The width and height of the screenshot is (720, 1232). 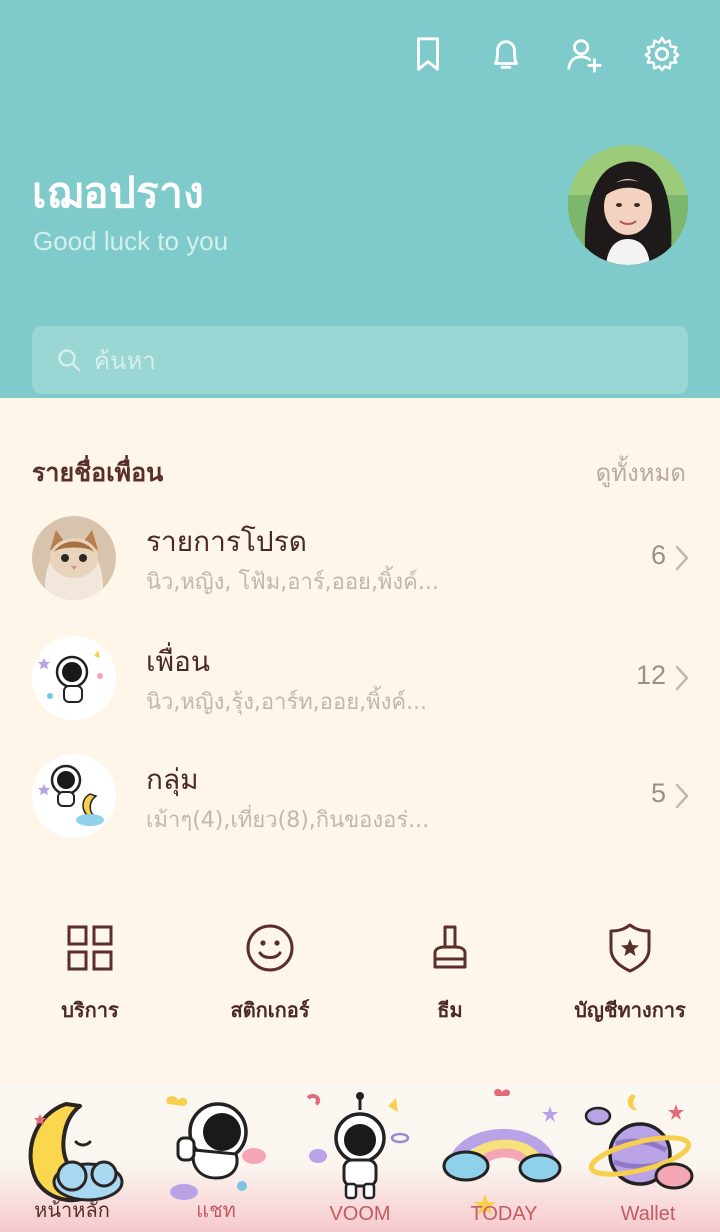 I want to click on themes-button: ธีม, so click(x=450, y=980).